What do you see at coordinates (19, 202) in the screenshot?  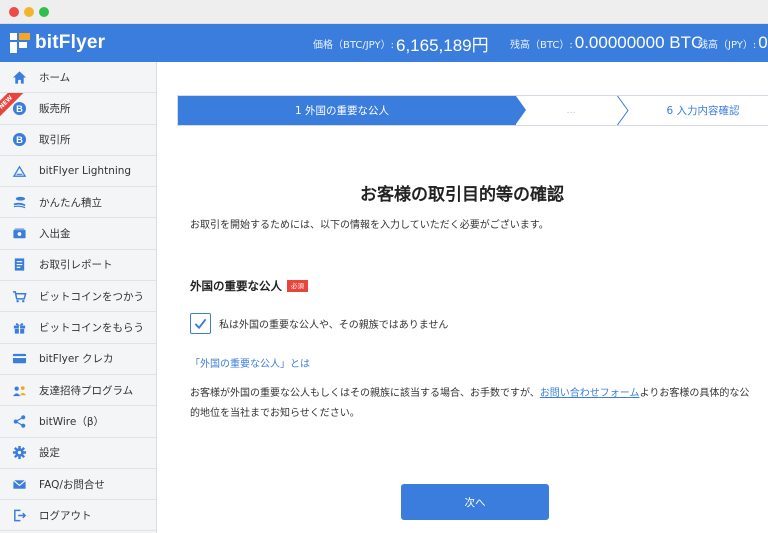 I see `coin-stack-icon` at bounding box center [19, 202].